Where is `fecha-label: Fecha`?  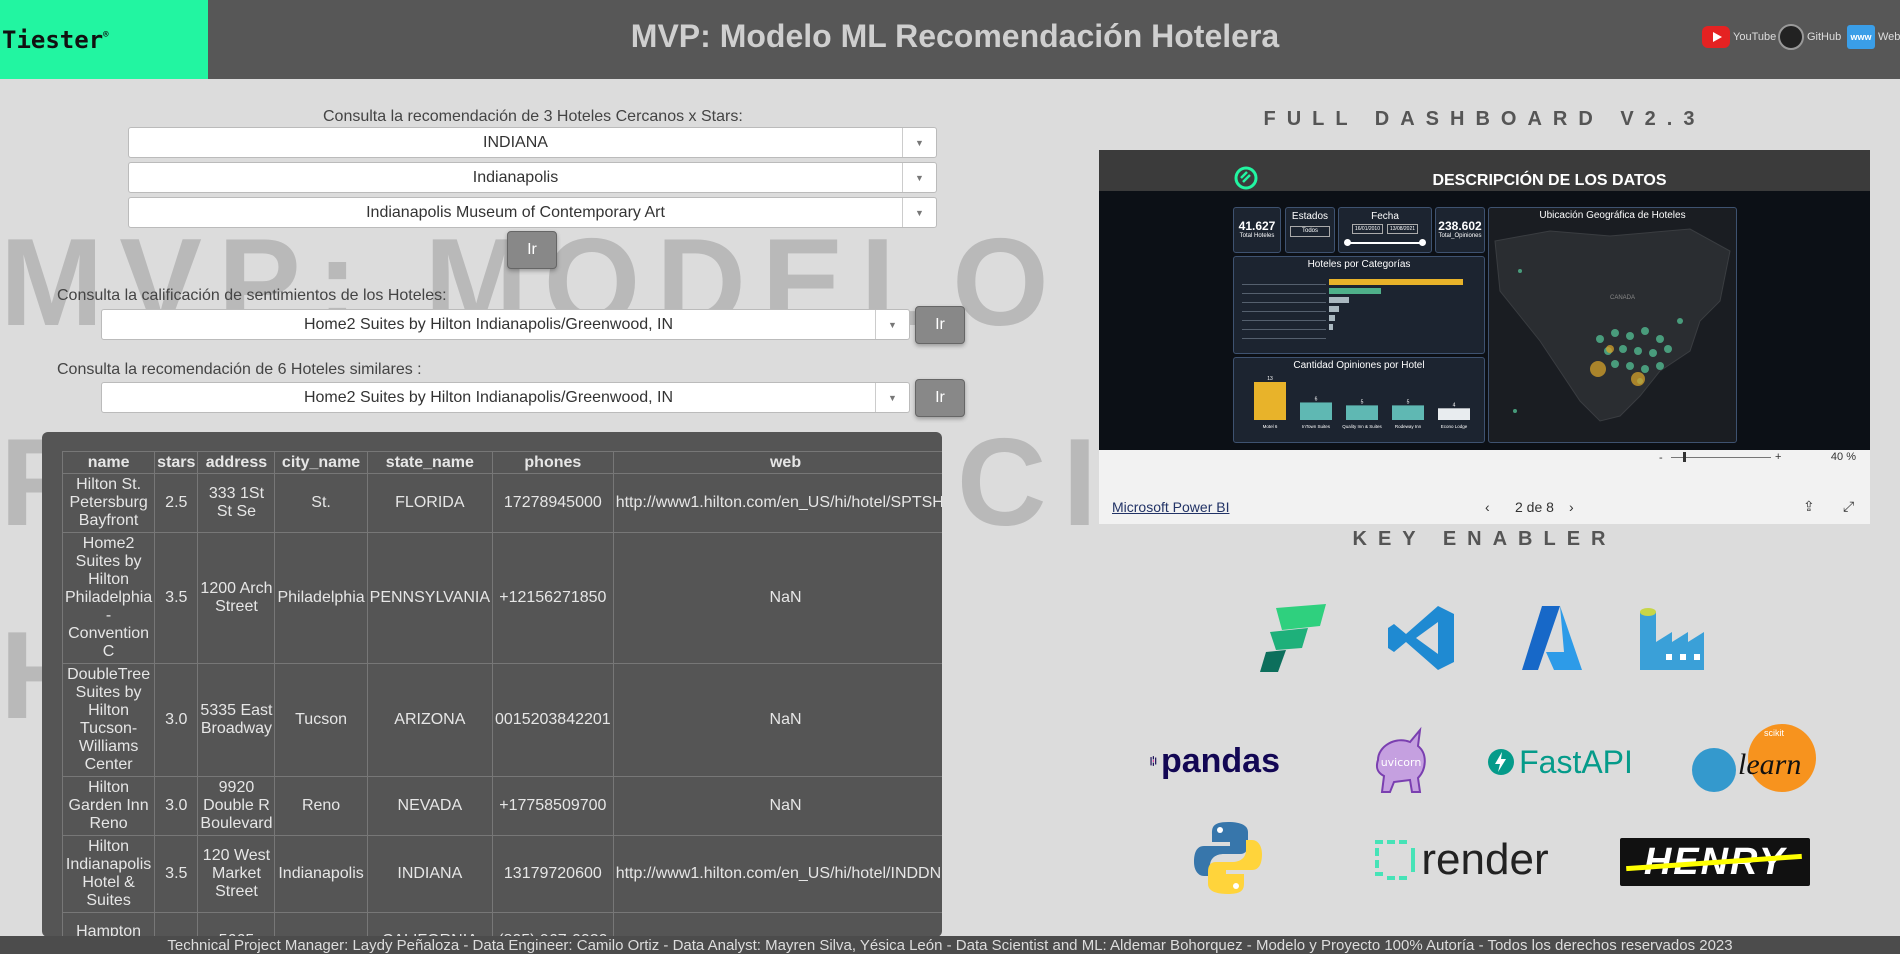
fecha-label: Fecha is located at coordinates (1385, 216).